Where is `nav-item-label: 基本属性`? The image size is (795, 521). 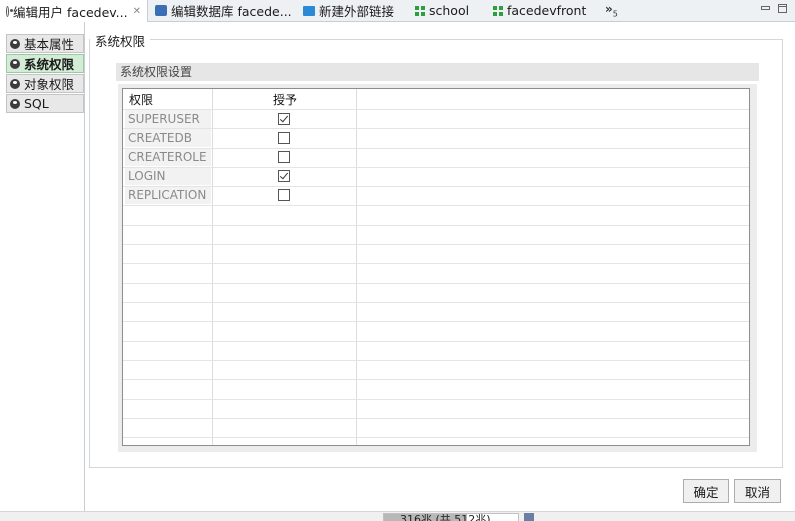
nav-item-label: 基本属性 is located at coordinates (49, 44).